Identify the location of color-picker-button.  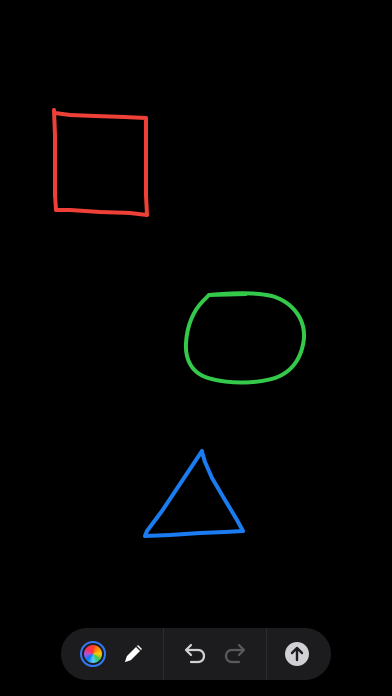
(93, 654).